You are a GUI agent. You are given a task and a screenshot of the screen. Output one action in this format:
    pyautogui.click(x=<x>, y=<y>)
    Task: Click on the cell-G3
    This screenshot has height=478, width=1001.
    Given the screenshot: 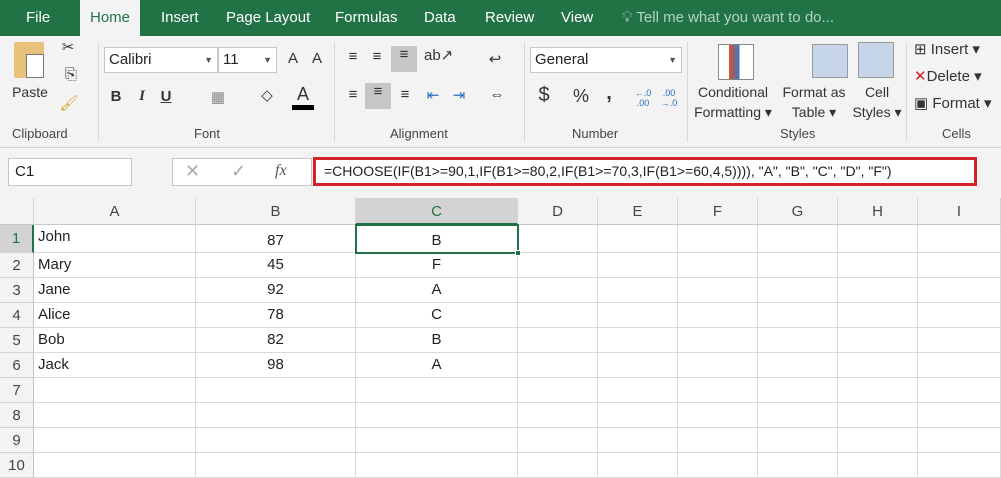 What is the action you would take?
    pyautogui.click(x=798, y=290)
    